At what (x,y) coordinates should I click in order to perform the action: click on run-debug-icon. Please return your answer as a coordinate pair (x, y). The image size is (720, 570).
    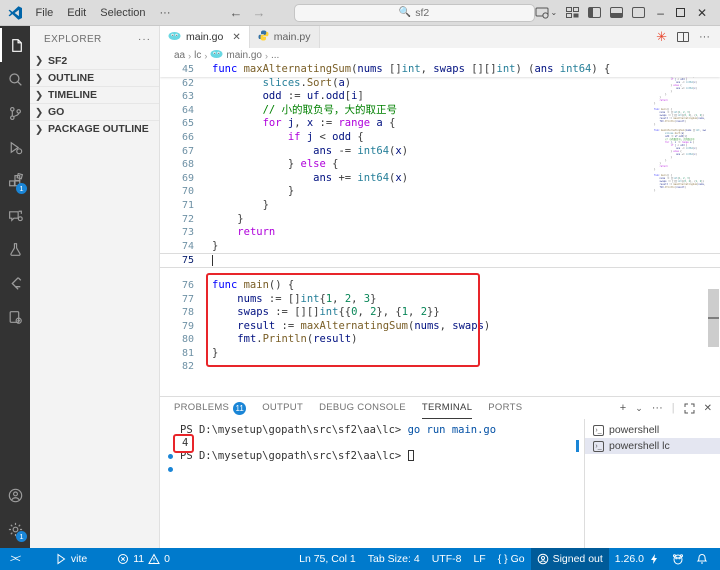
    Looking at the image, I should click on (15, 147).